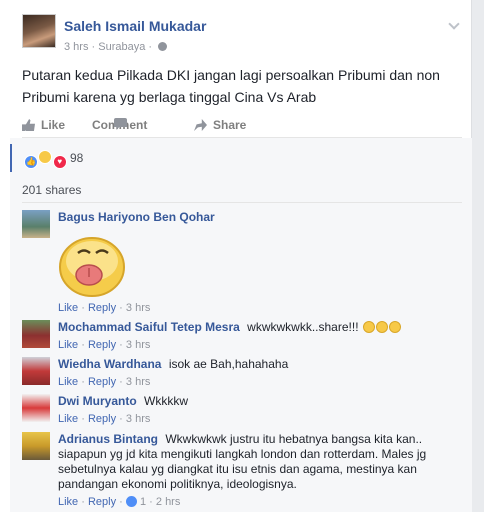 The height and width of the screenshot is (512, 484). I want to click on comment-time: 2 hrs, so click(168, 502).